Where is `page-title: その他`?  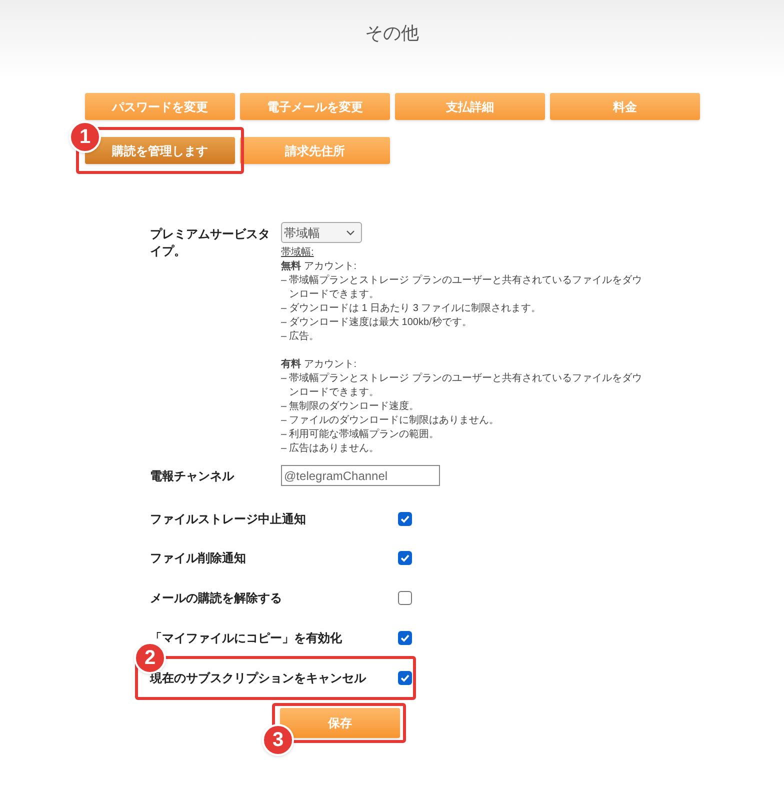
page-title: その他 is located at coordinates (392, 33).